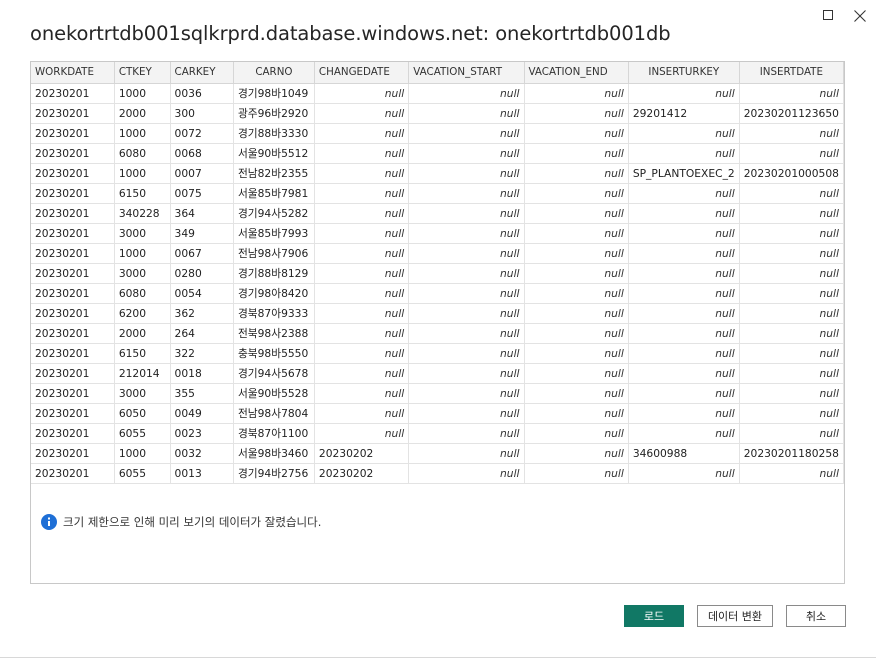 The image size is (876, 658). Describe the element at coordinates (201, 473) in the screenshot. I see `table-cell: 0013` at that location.